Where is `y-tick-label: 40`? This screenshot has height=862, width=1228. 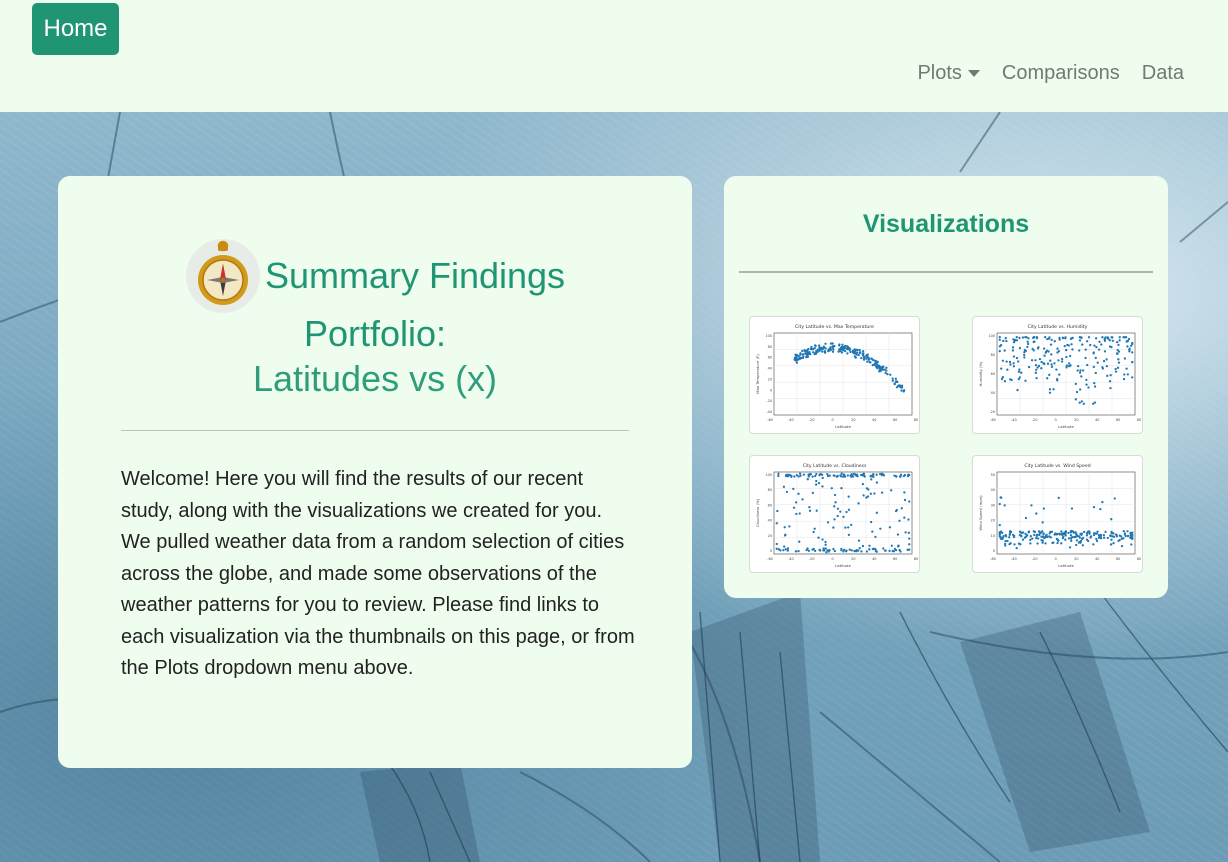 y-tick-label: 40 is located at coordinates (993, 393).